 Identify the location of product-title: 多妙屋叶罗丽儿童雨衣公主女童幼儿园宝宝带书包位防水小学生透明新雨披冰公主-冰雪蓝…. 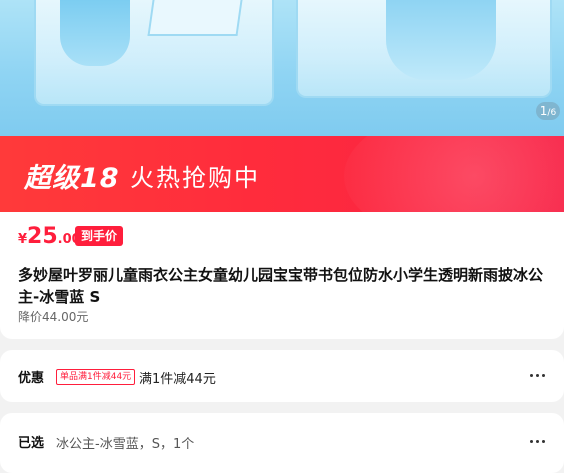
(281, 286).